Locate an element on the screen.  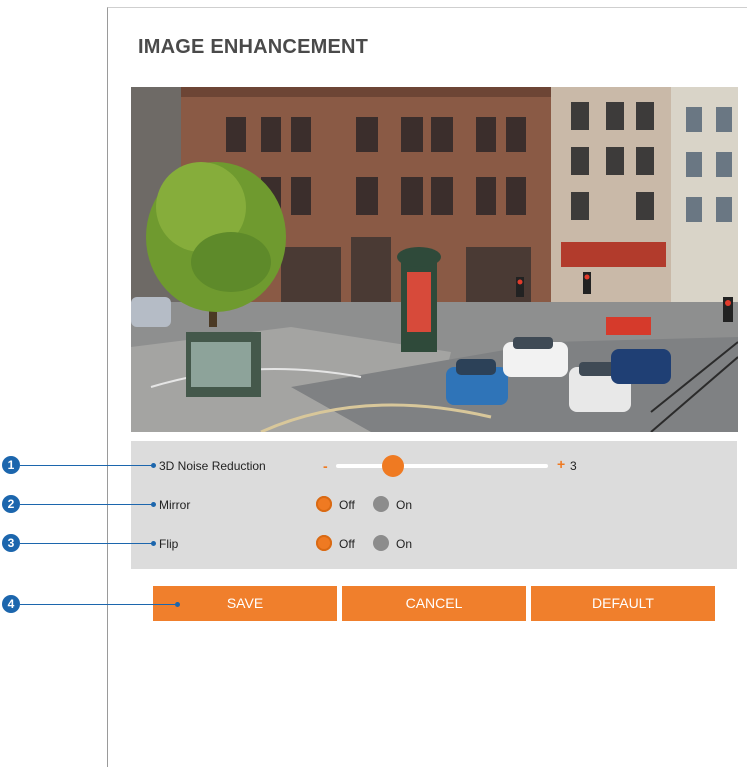
mirror-label: Mirror is located at coordinates (175, 505).